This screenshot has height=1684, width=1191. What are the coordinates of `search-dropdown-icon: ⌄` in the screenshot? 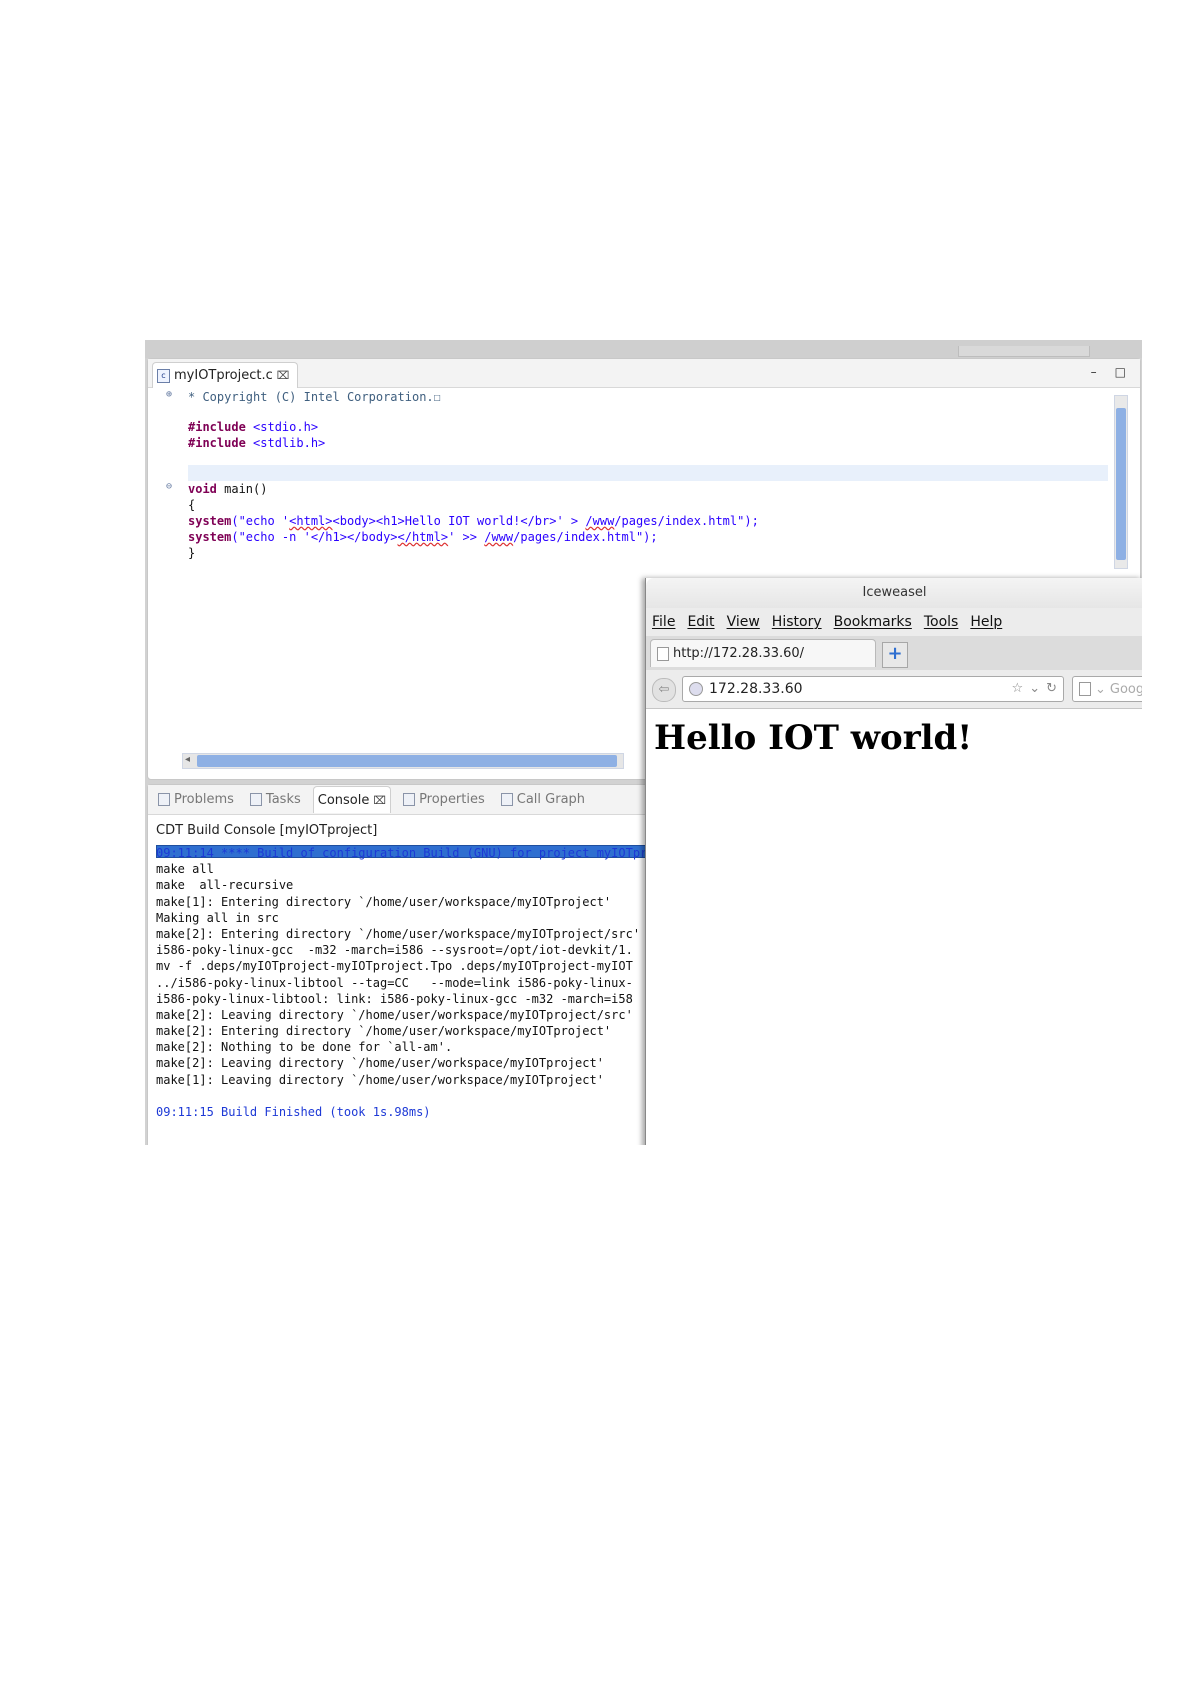 It's located at (1100, 689).